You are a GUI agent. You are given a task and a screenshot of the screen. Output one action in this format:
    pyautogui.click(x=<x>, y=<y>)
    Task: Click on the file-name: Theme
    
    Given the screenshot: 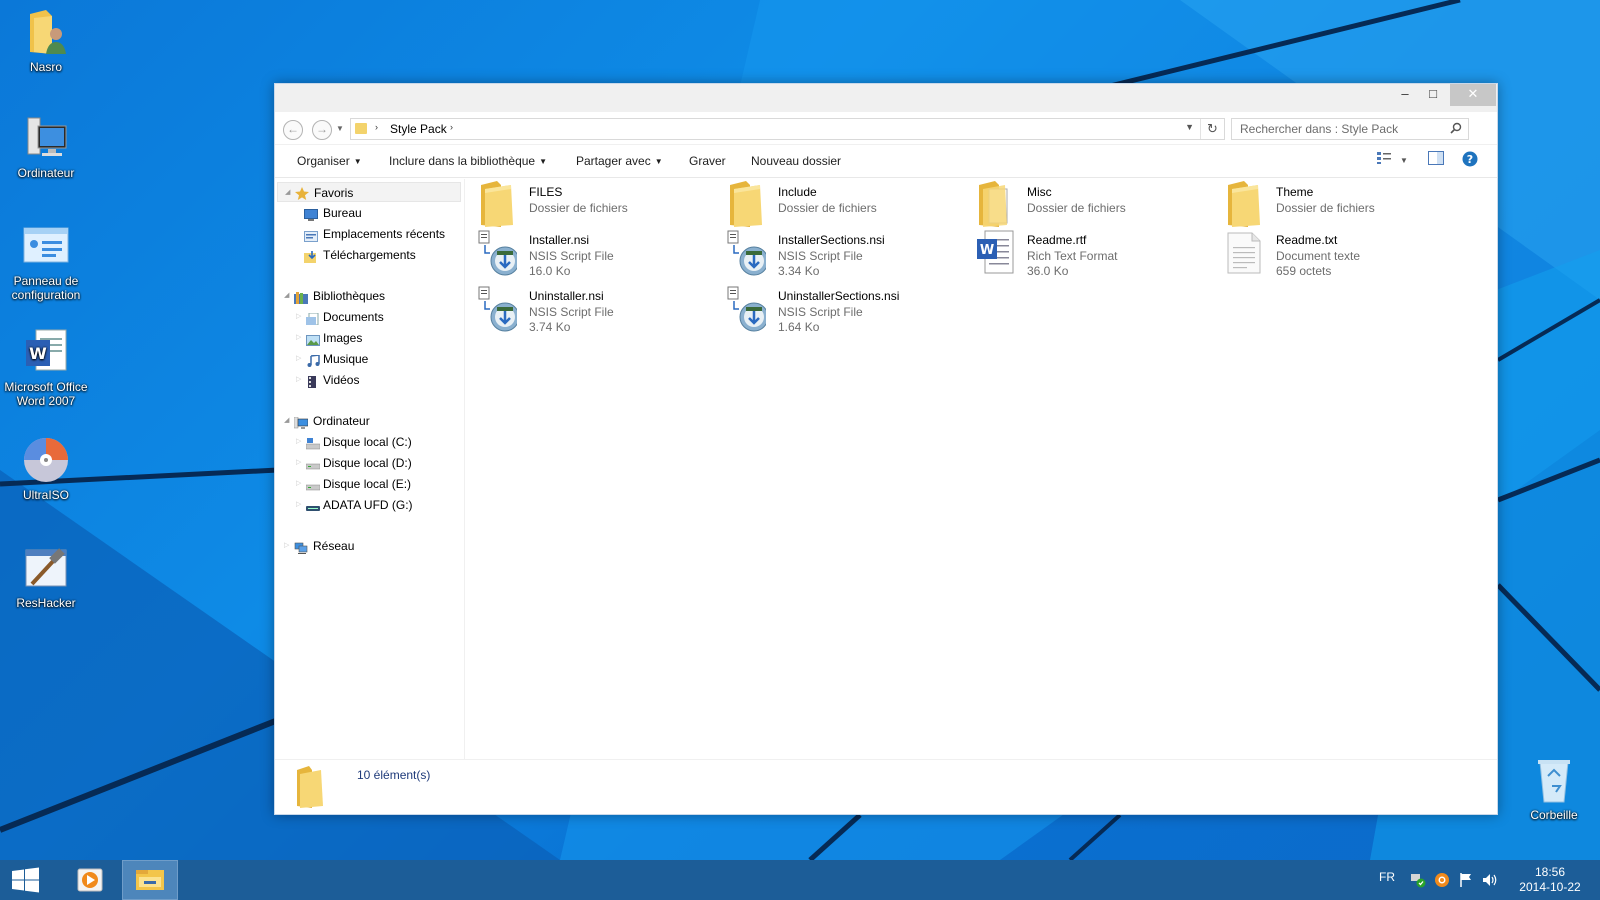 What is the action you would take?
    pyautogui.click(x=1295, y=192)
    